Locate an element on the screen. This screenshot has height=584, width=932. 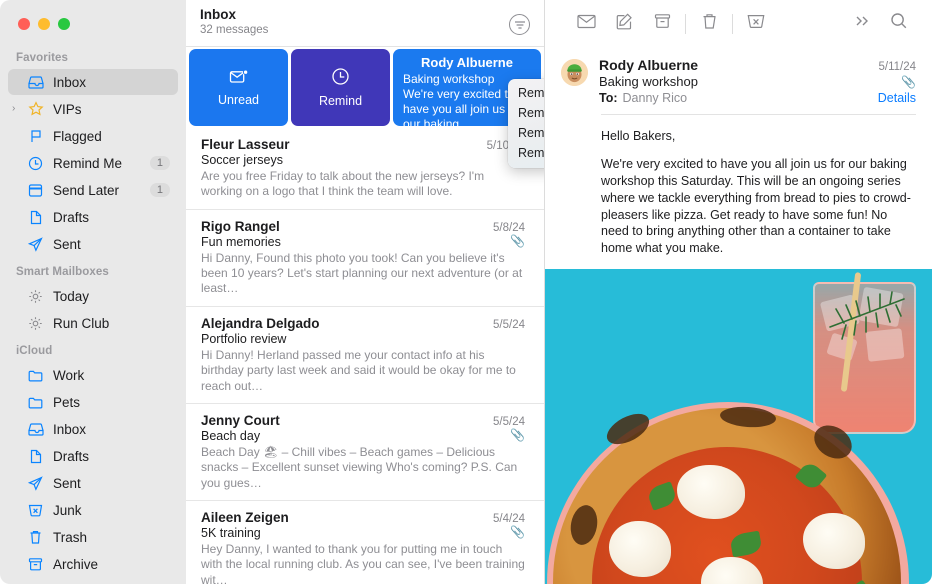
sidebar-item-vips: › VIPs is located at coordinates (93, 109).